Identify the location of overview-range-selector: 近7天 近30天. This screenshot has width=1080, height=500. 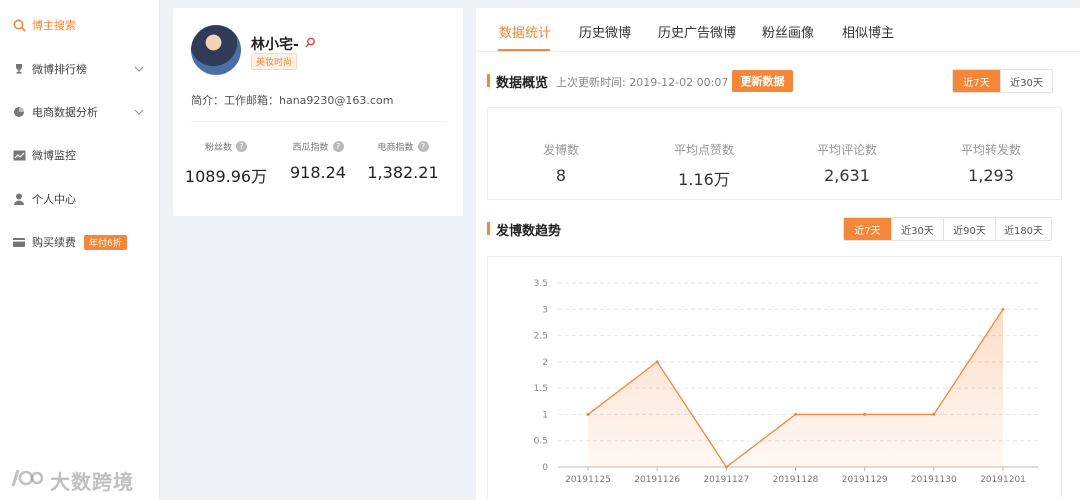
(1002, 81).